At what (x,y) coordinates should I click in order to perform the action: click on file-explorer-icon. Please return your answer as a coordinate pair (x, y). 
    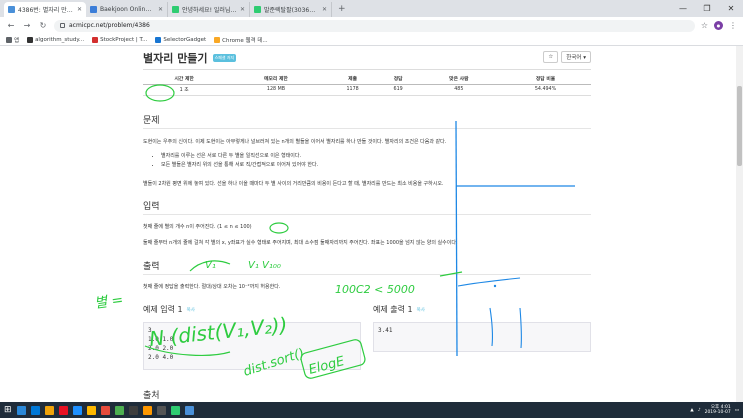
    Looking at the image, I should click on (49, 410).